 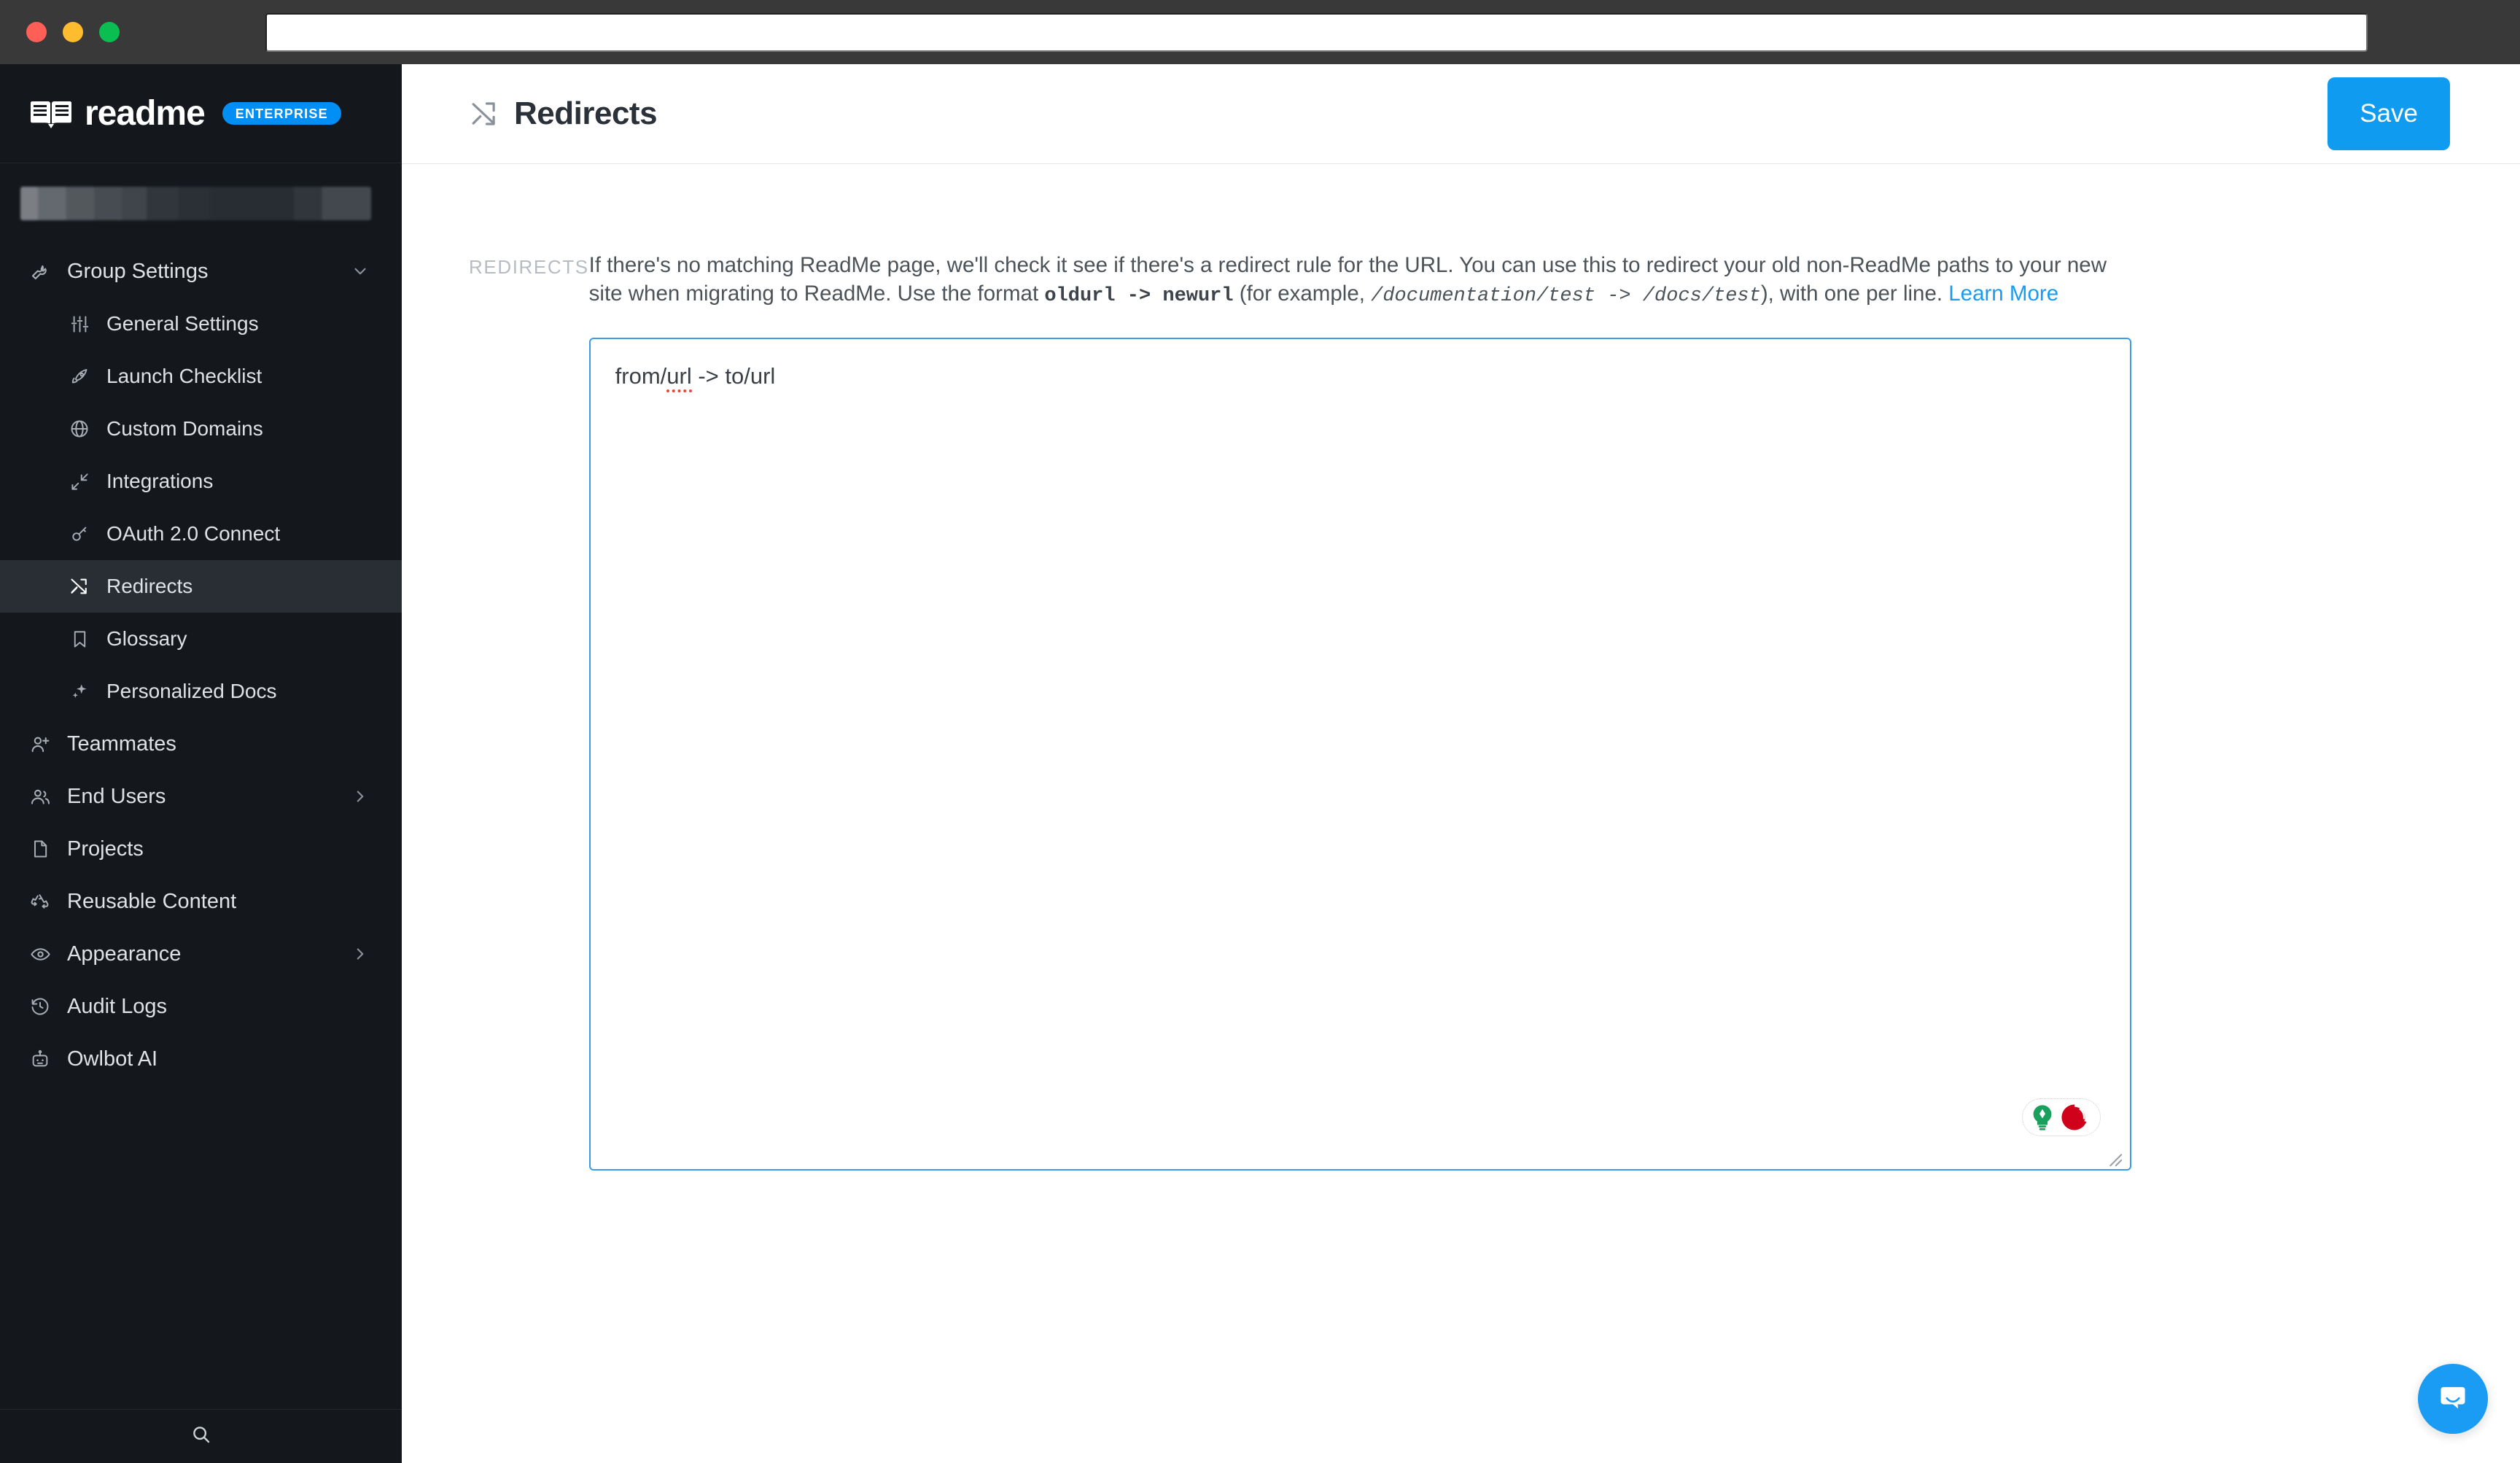 I want to click on sidebar-item-label: Personalized Docs, so click(x=191, y=691).